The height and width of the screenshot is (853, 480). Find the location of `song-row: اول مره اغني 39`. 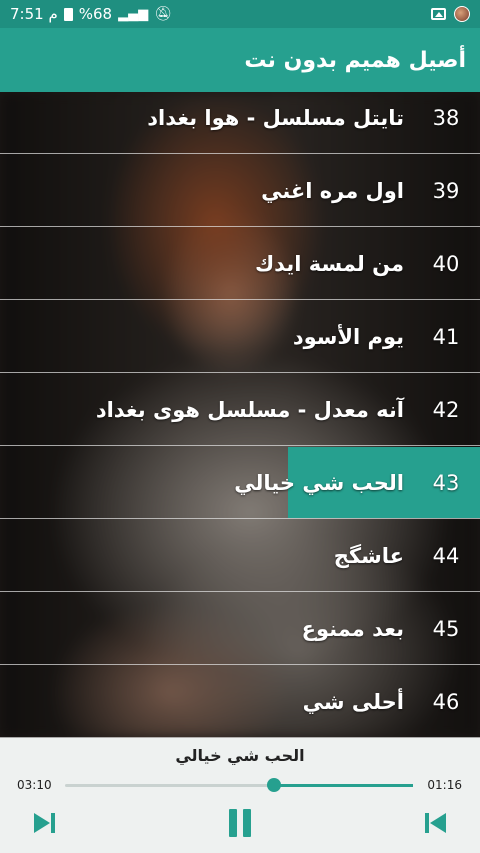

song-row: اول مره اغني 39 is located at coordinates (240, 191).